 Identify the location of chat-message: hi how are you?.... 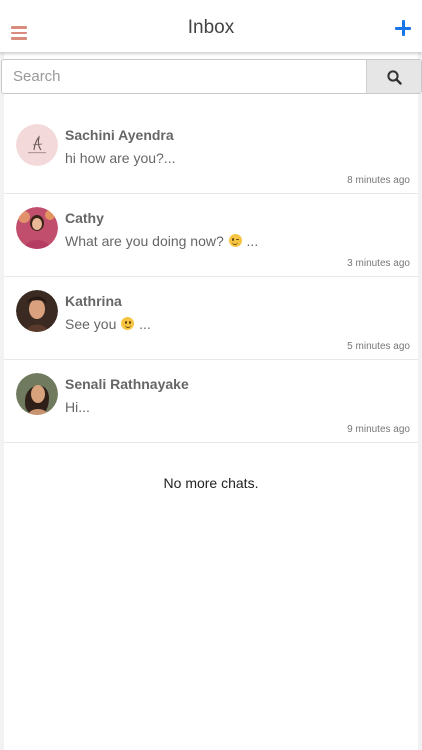
(120, 158).